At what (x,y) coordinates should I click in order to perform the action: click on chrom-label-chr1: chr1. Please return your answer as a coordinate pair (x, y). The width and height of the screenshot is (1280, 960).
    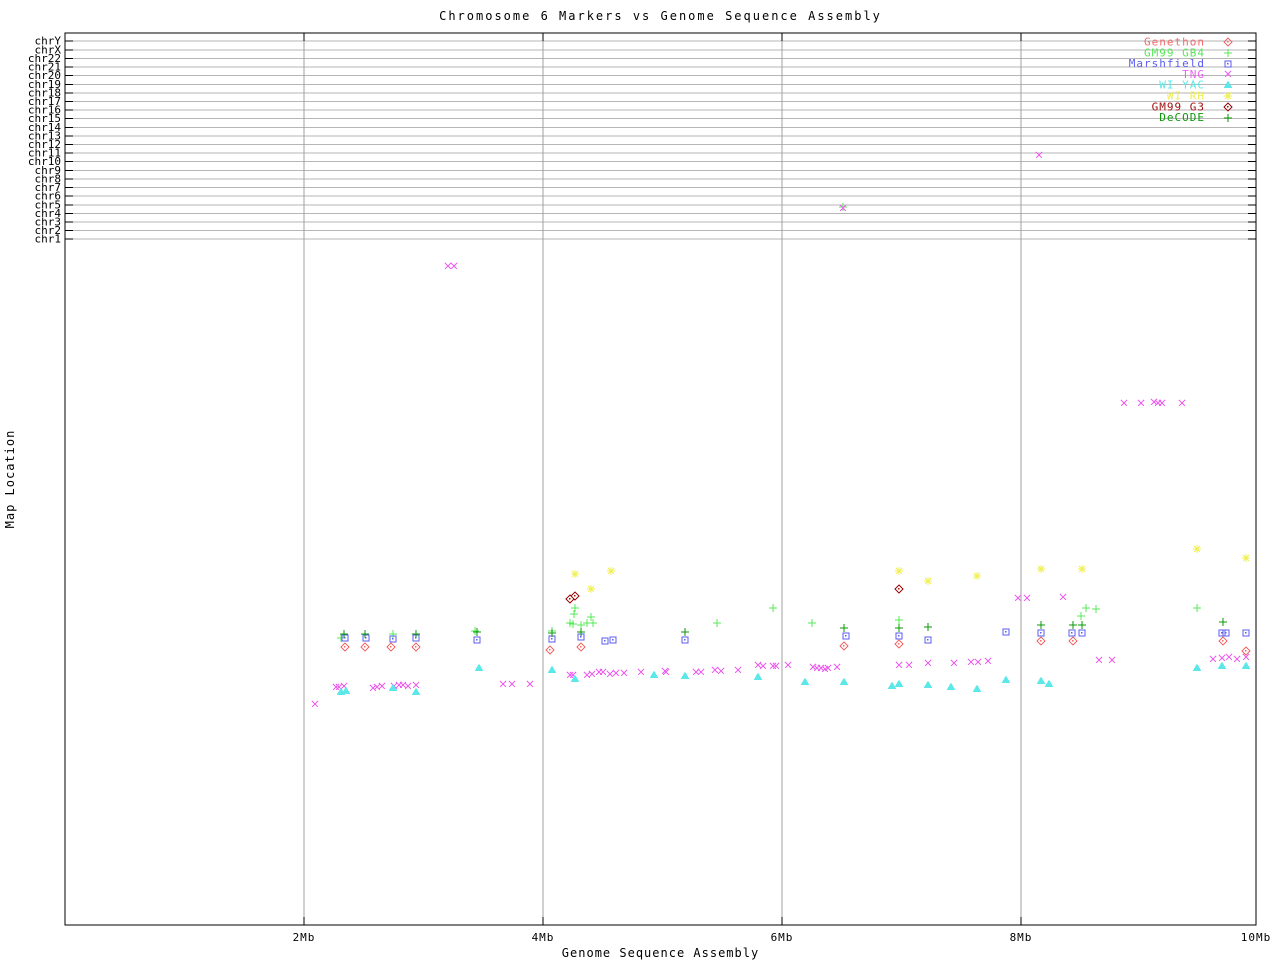
    Looking at the image, I should click on (48, 239).